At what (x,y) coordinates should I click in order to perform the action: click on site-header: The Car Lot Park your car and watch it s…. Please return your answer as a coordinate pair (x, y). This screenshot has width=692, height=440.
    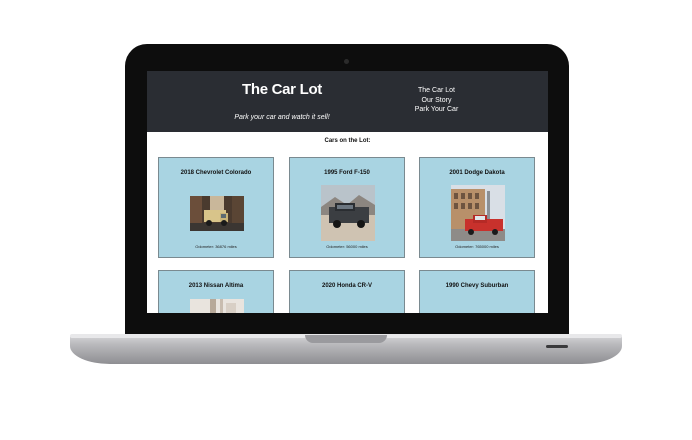
    Looking at the image, I should click on (347, 101).